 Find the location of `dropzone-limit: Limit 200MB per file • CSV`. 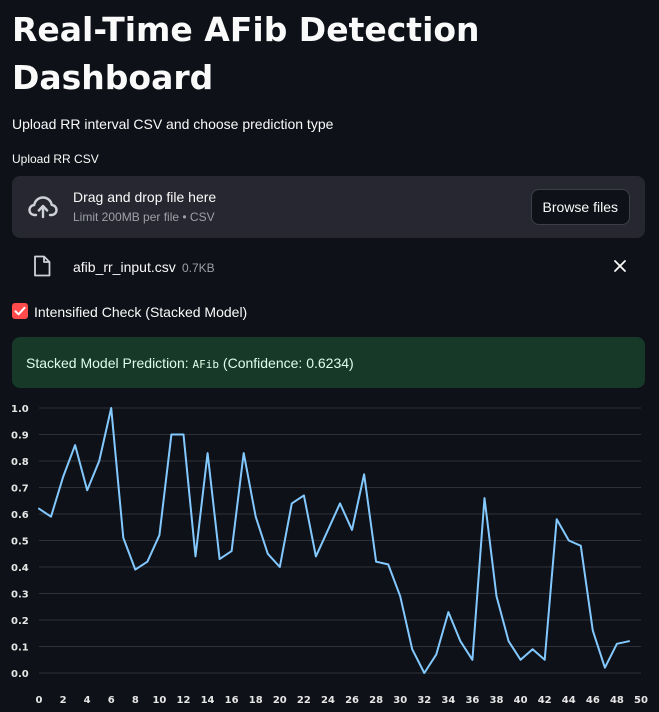

dropzone-limit: Limit 200MB per file • CSV is located at coordinates (144, 217).